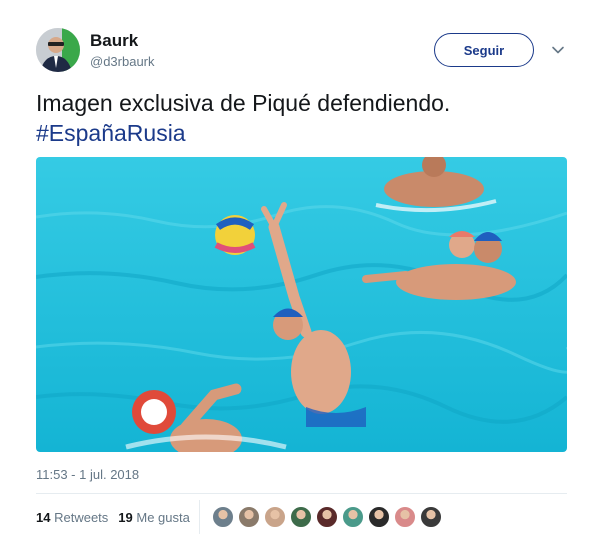 Image resolution: width=600 pixels, height=540 pixels. What do you see at coordinates (306, 133) in the screenshot?
I see `hashtag-link: #EspañaRusia` at bounding box center [306, 133].